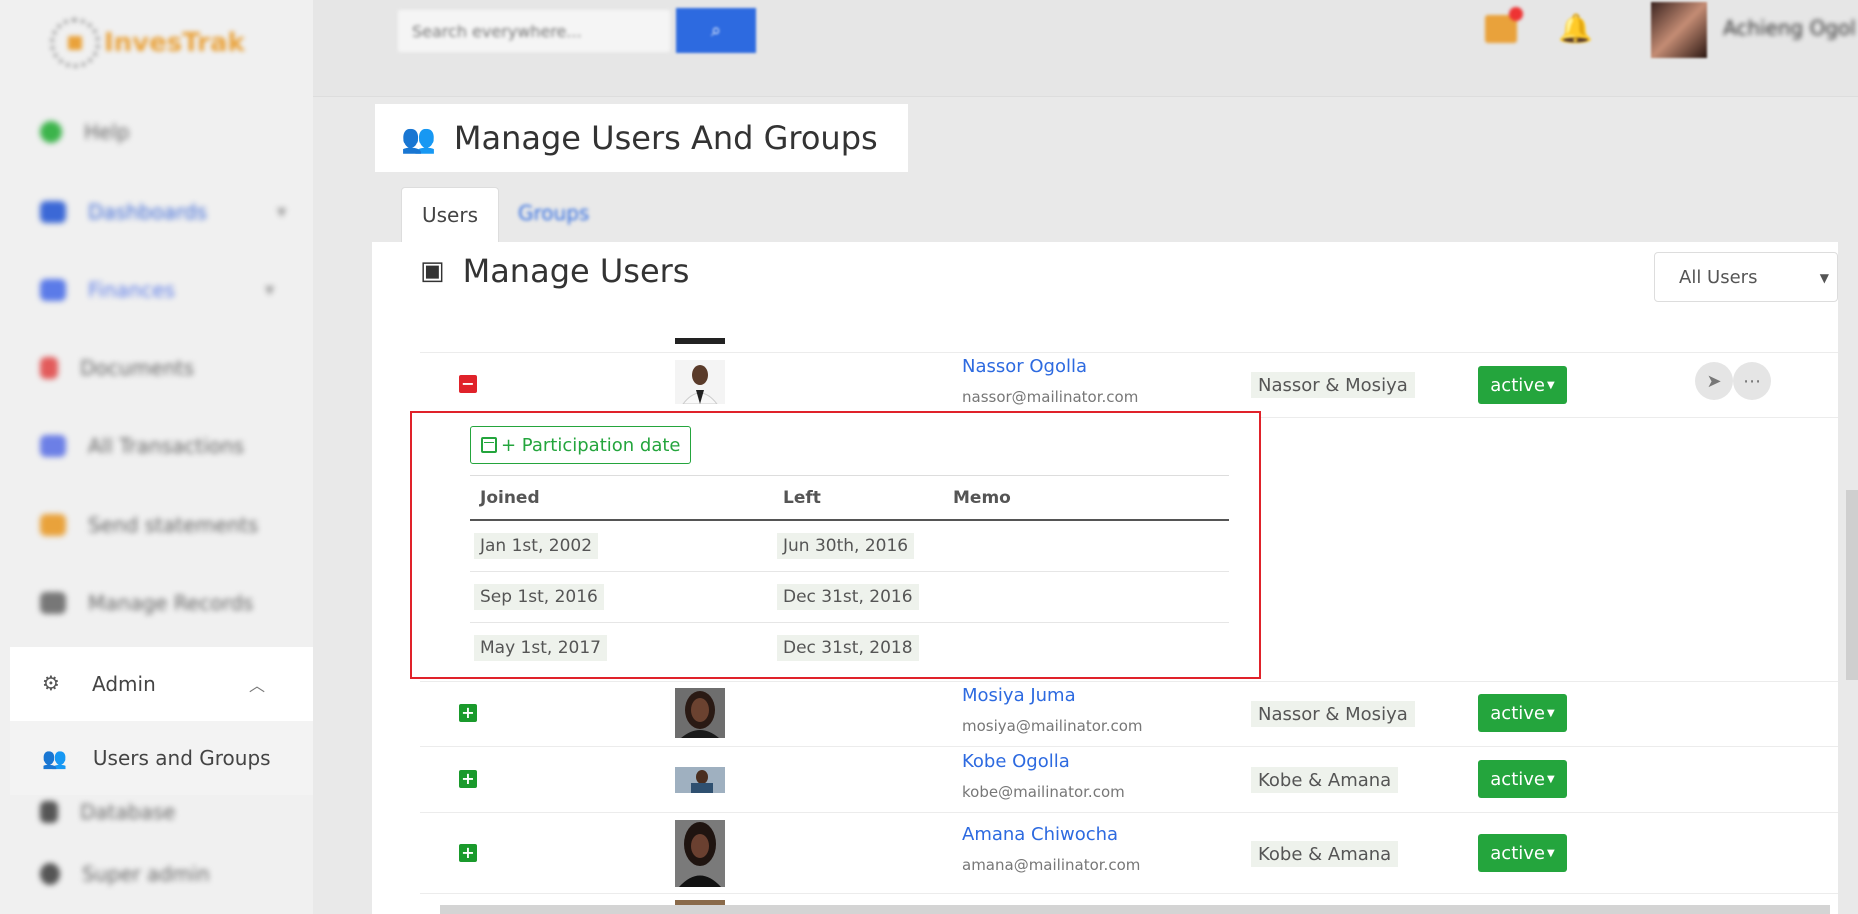 This screenshot has height=914, width=1858. I want to click on sidebar-item-admin: ⚙ Admin ︿, so click(161, 684).